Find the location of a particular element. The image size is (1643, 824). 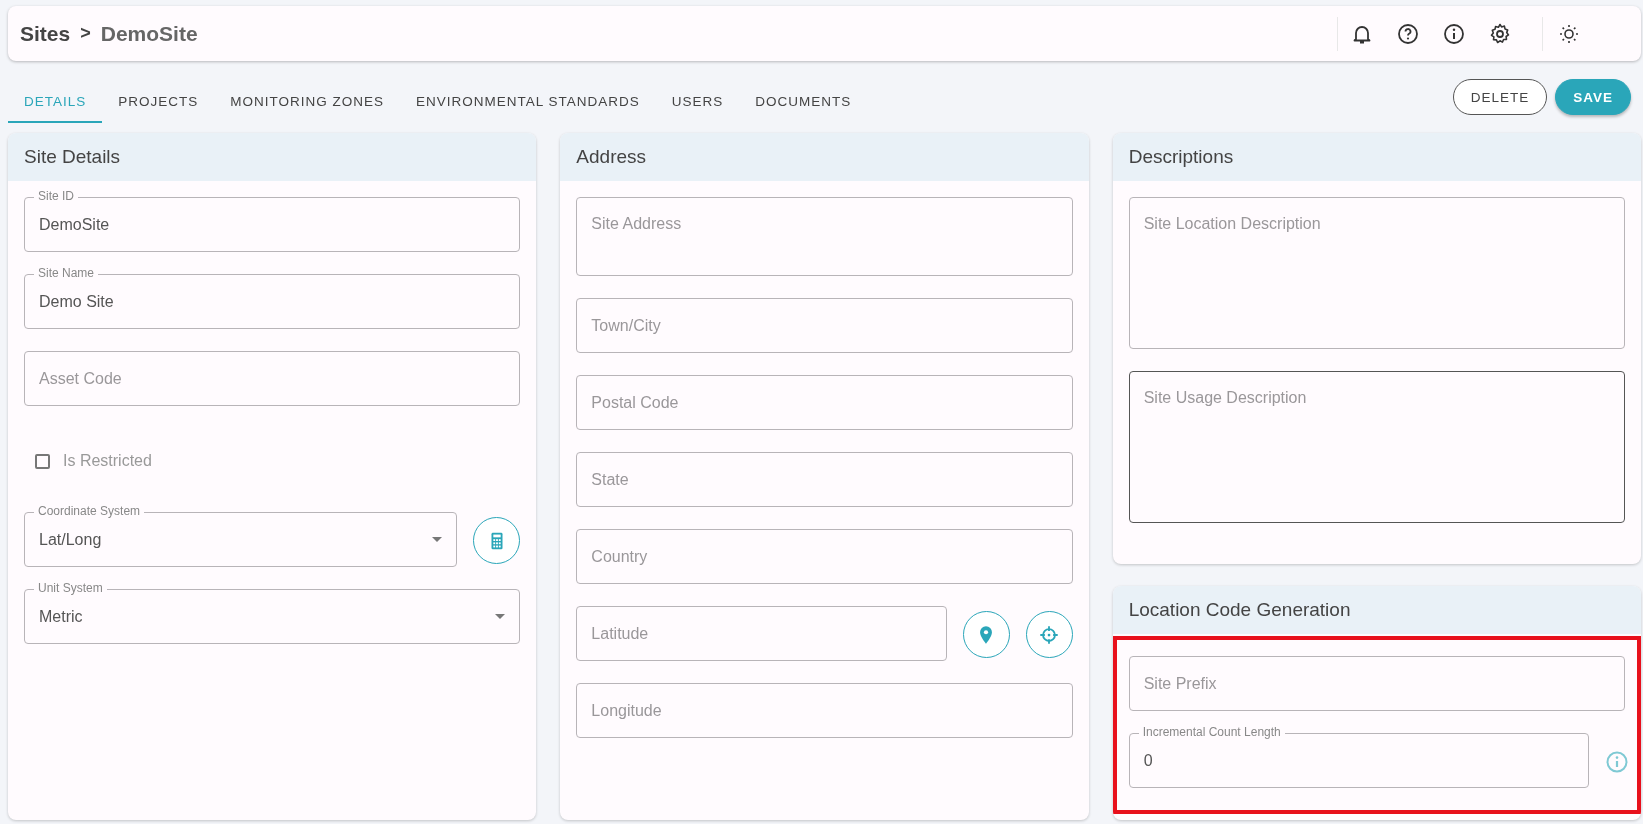

panel-title: Site Details is located at coordinates (272, 157).